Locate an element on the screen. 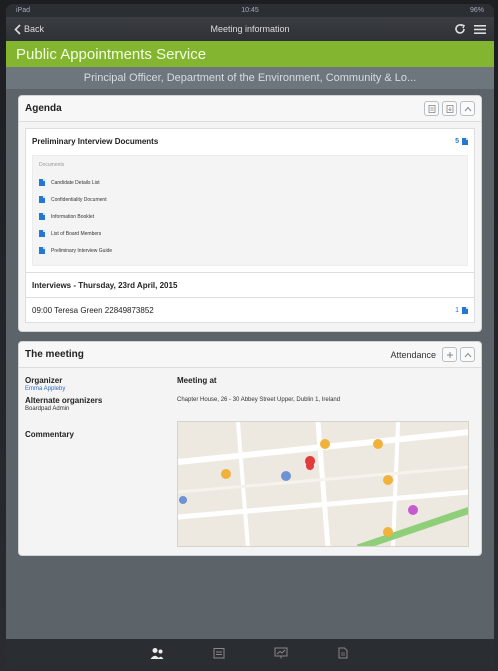  document-name: List of Board Members is located at coordinates (76, 233).